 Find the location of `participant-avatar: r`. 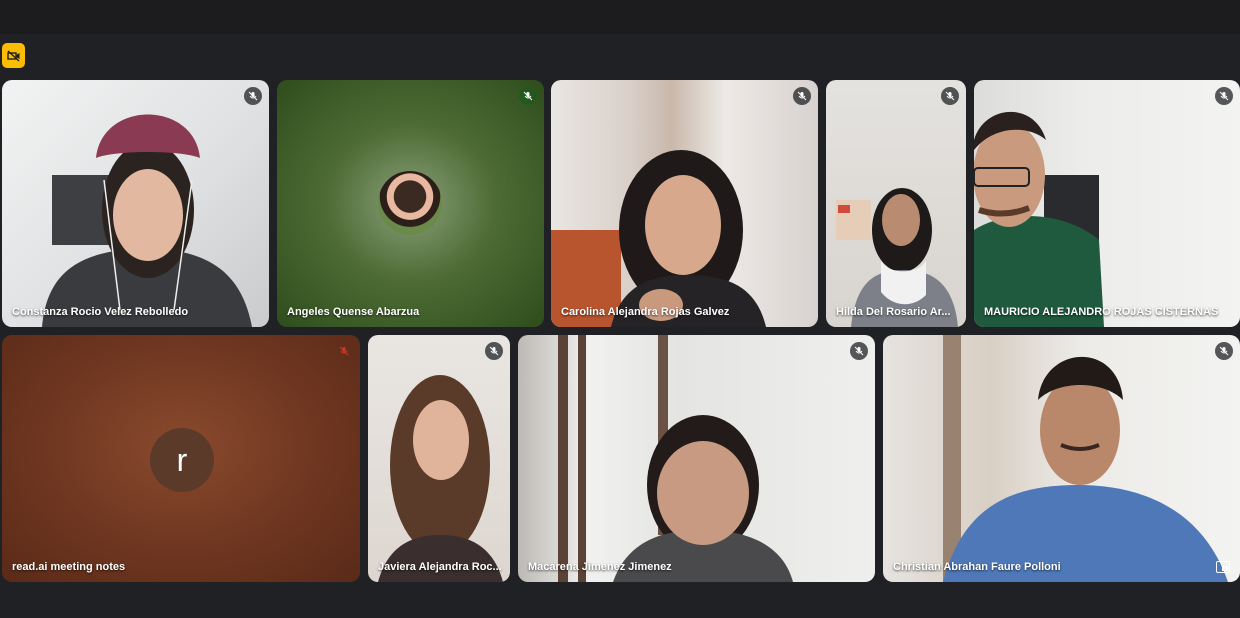

participant-avatar: r is located at coordinates (182, 460).